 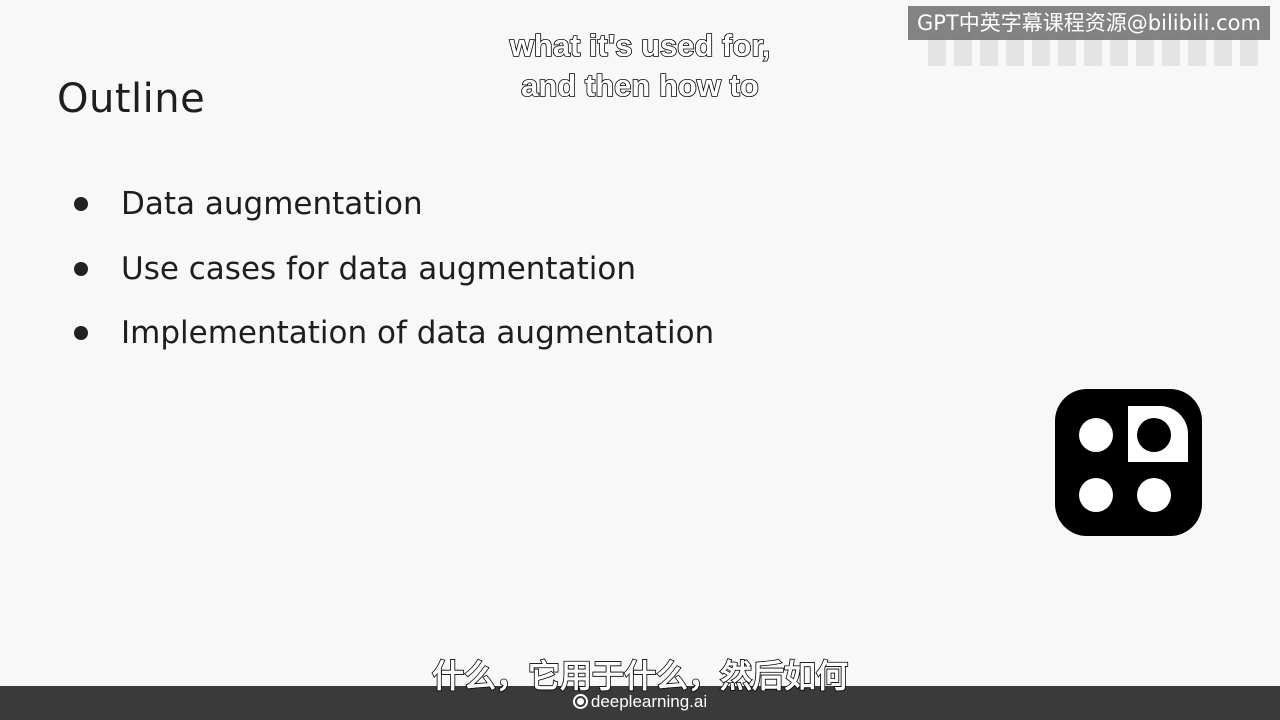 What do you see at coordinates (418, 333) in the screenshot?
I see `outline-item-text: Implementation of data augmentation` at bounding box center [418, 333].